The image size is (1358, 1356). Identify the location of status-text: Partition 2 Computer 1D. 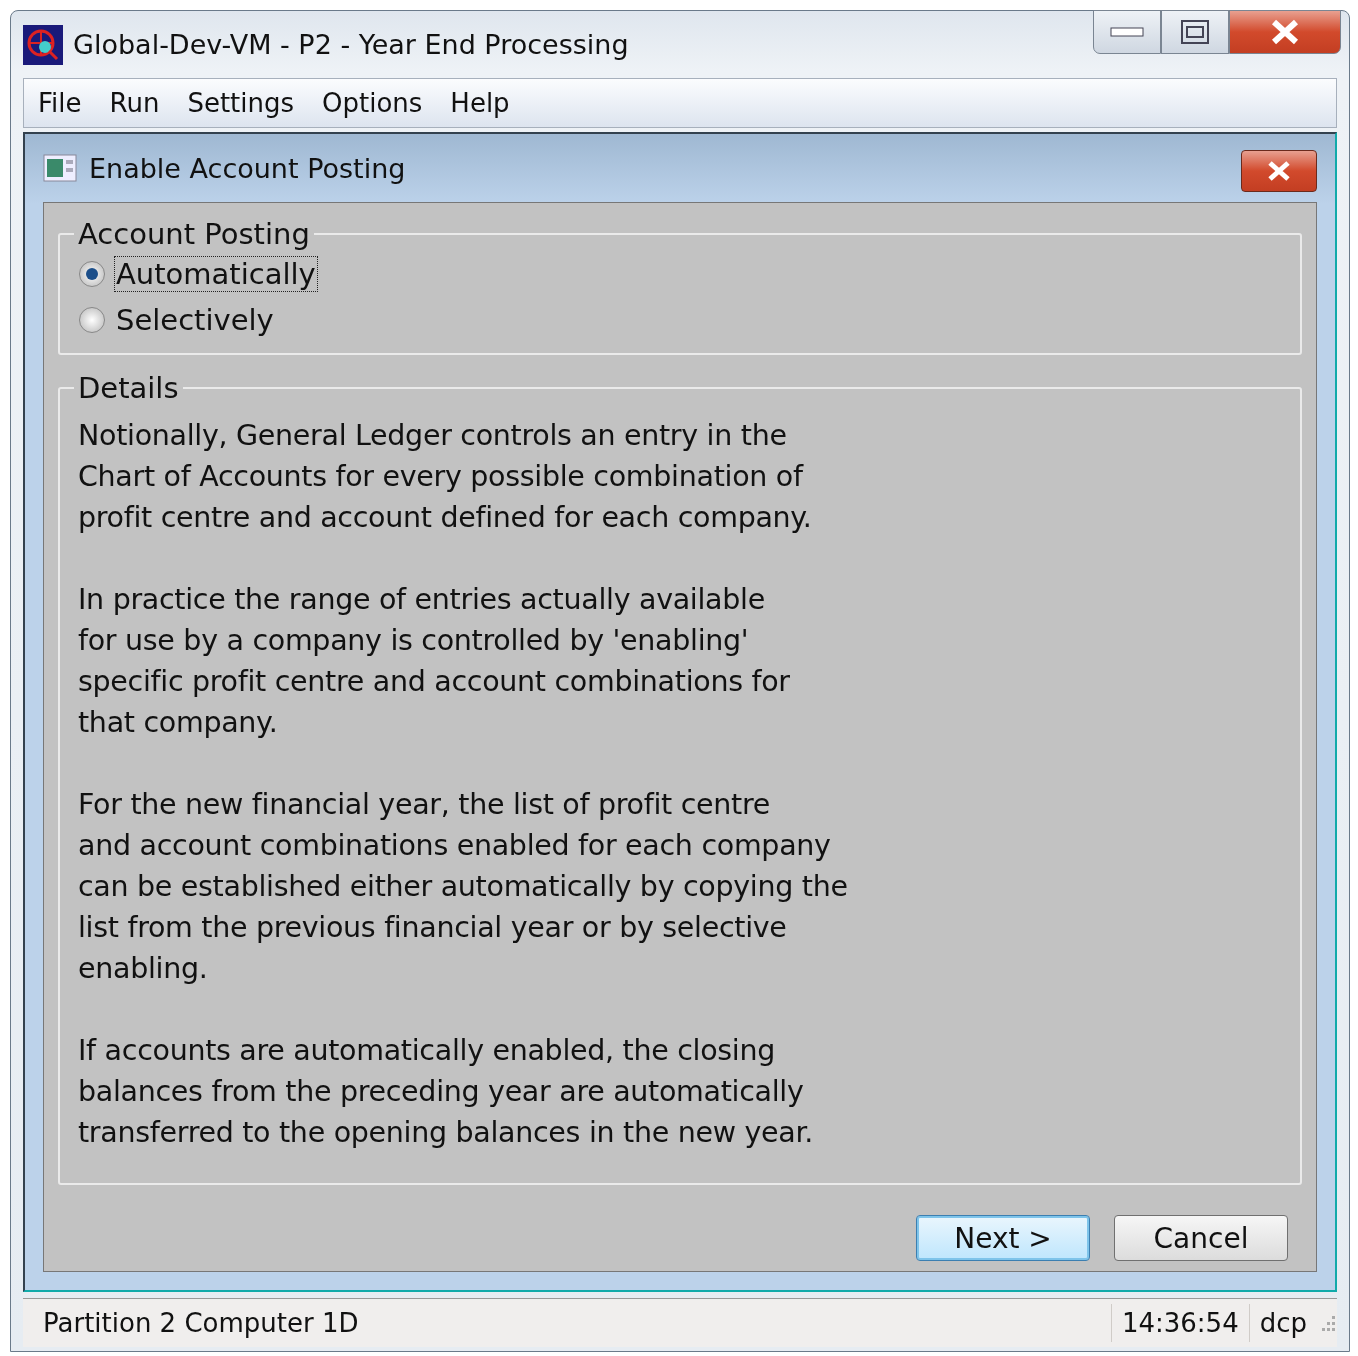
(201, 1323).